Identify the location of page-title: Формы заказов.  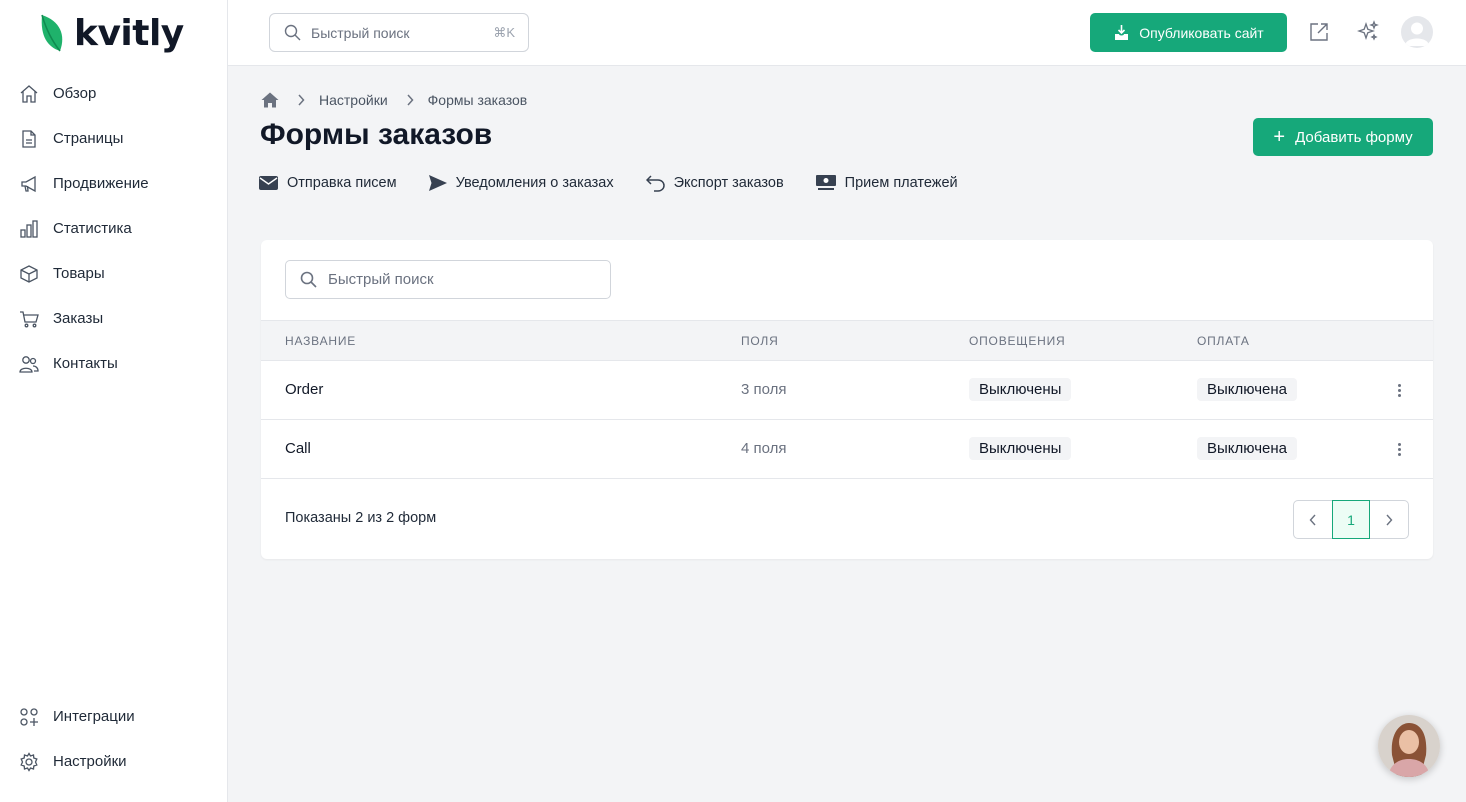
(376, 134).